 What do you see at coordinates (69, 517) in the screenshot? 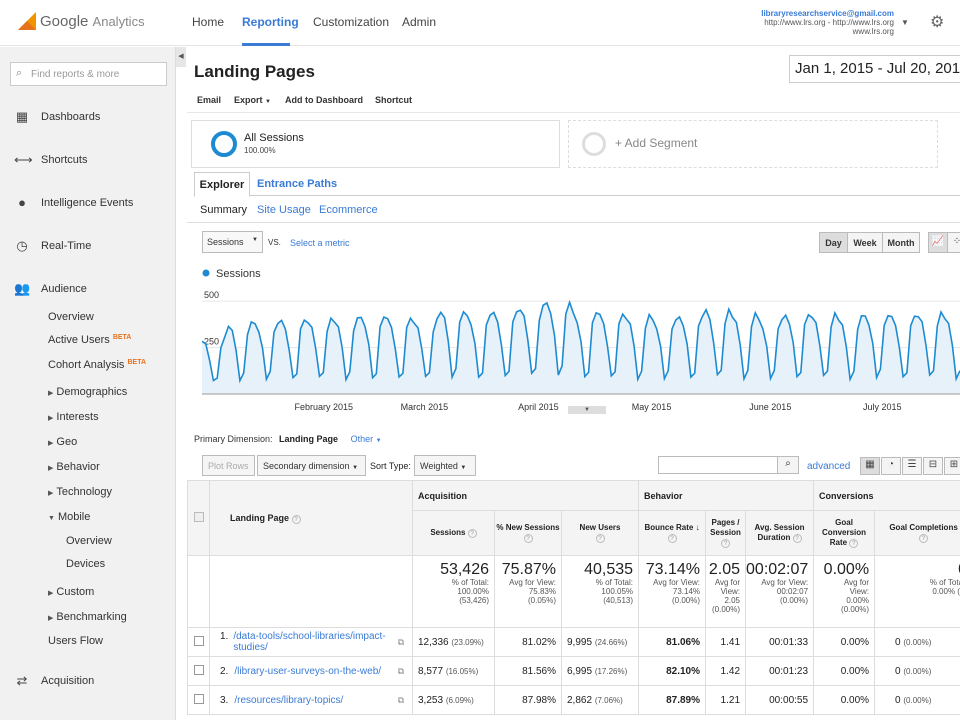
I see `sidebar-sub-mobile: ▼ Mobile` at bounding box center [69, 517].